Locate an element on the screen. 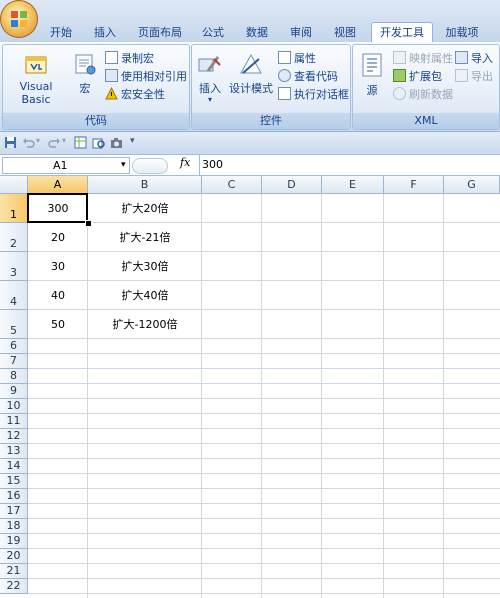  column-header-b: B is located at coordinates (145, 185).